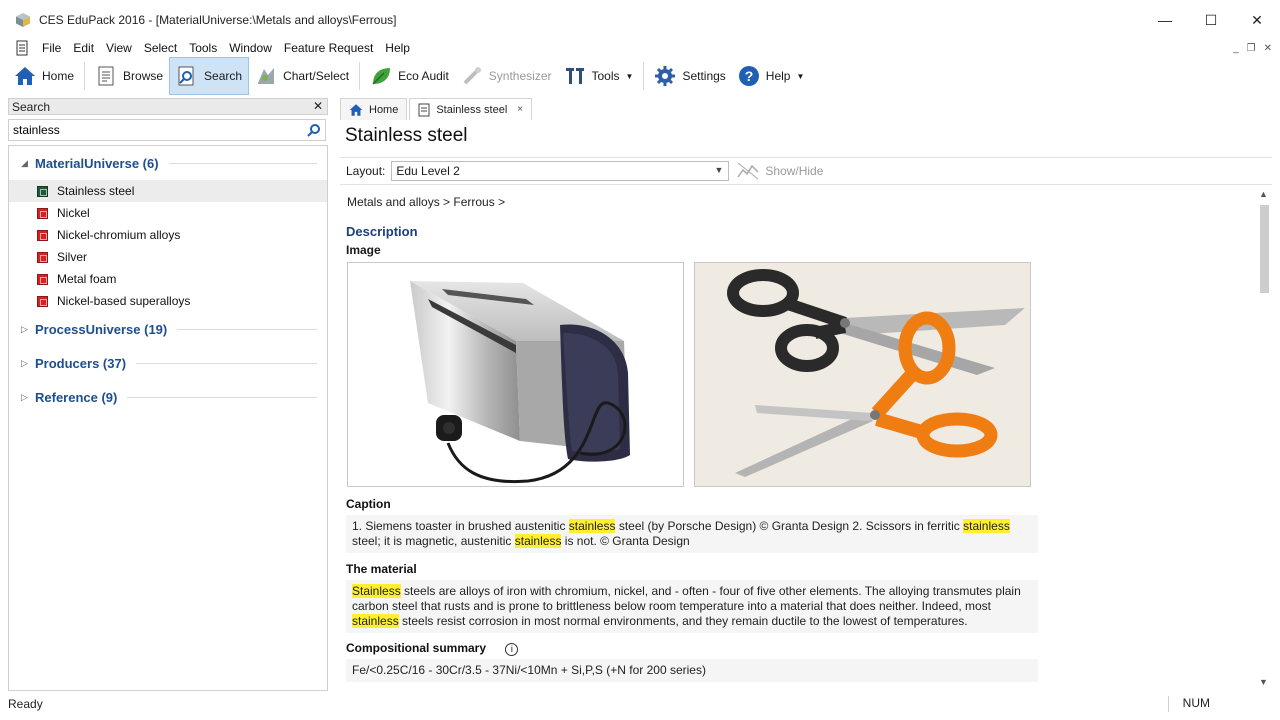 The height and width of the screenshot is (720, 1280). I want to click on show-hide-button: Show/Hide, so click(780, 171).